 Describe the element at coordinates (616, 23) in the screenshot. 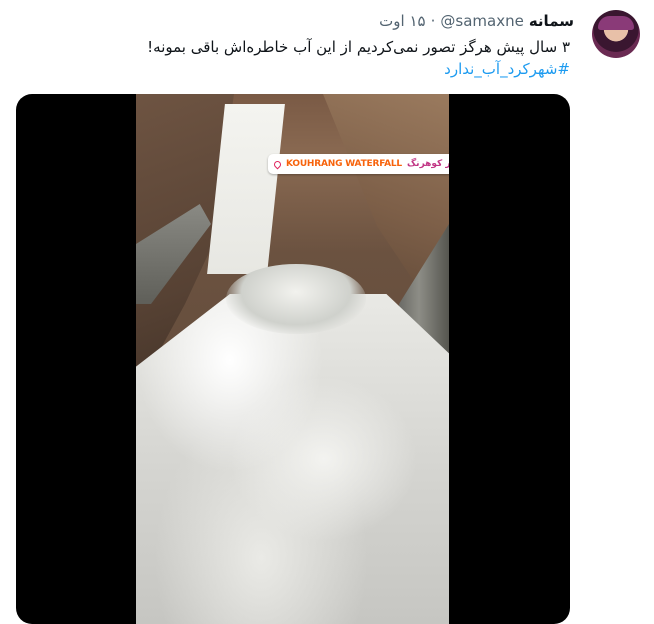

I see `avatar-scarf` at that location.